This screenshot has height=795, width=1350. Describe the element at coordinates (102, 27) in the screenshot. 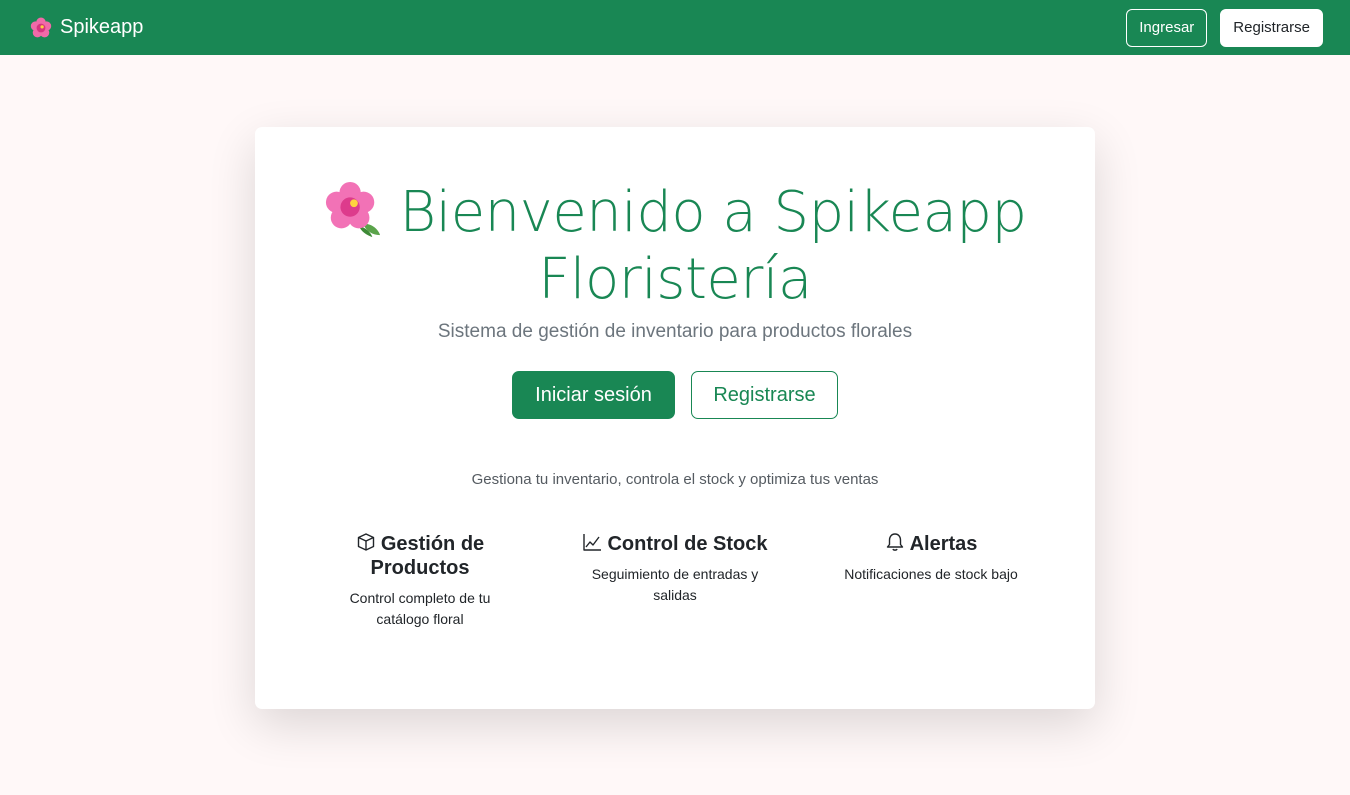

I see `brand-name: Spikeapp` at that location.